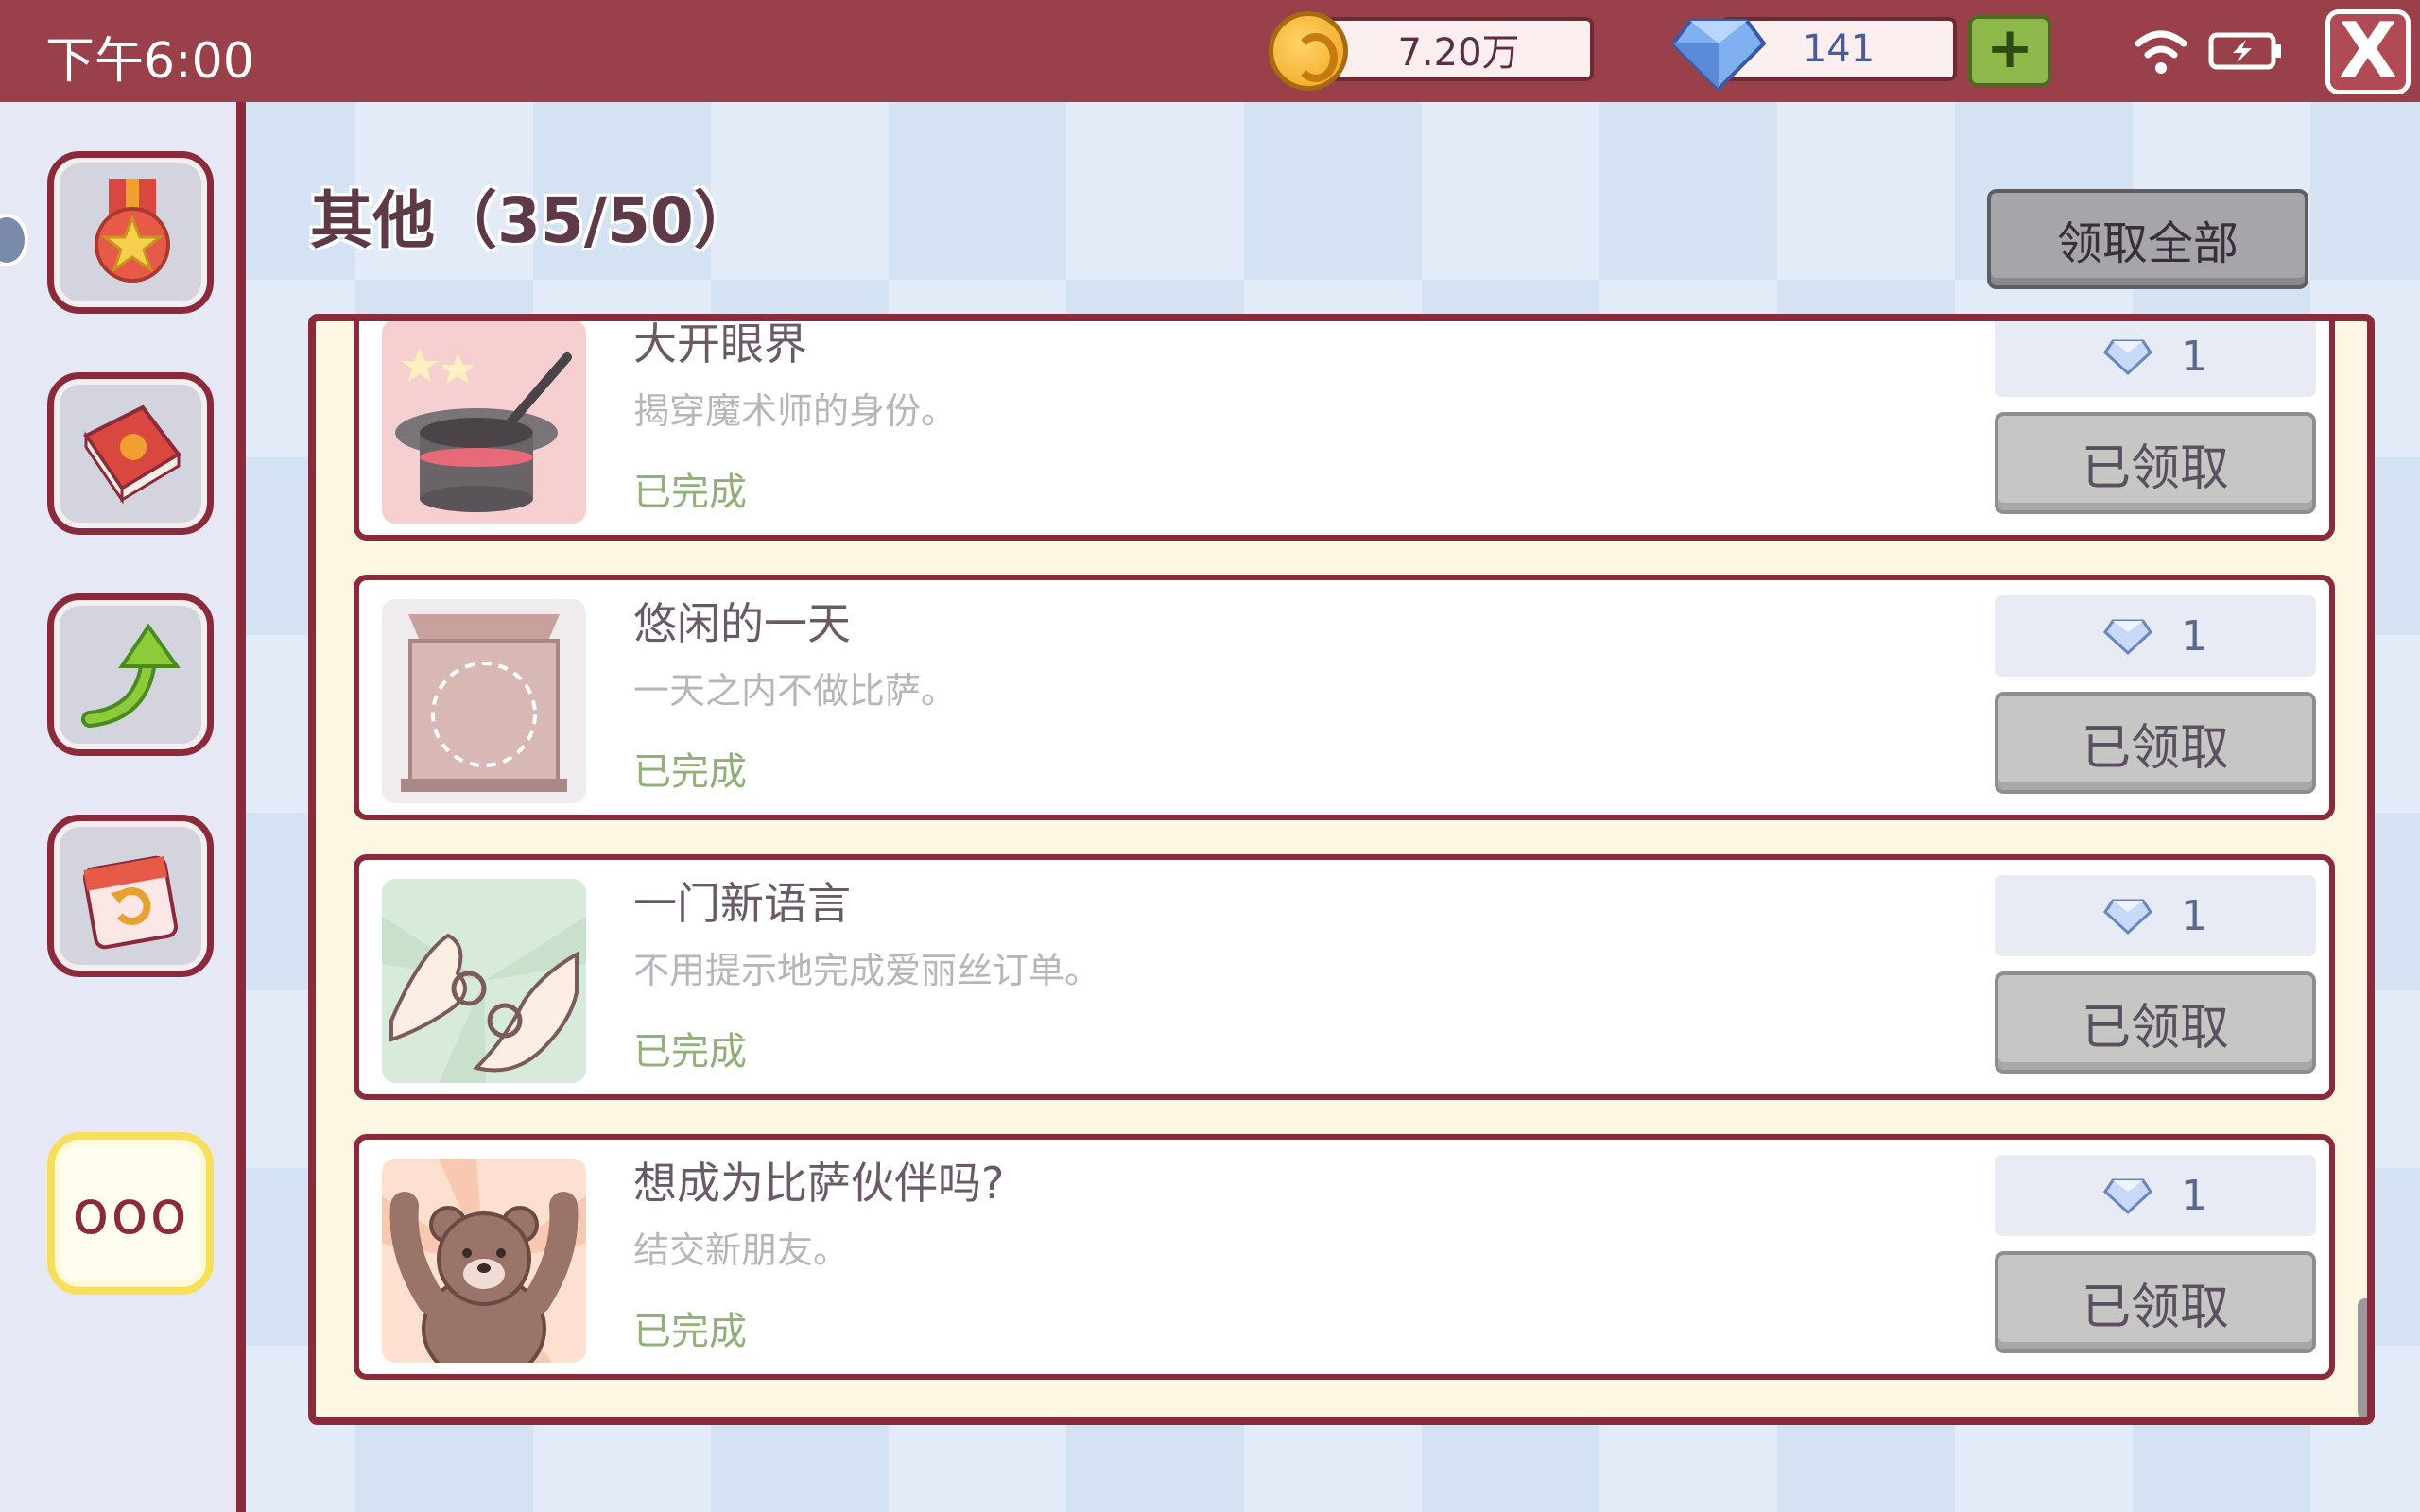  What do you see at coordinates (123, 807) in the screenshot?
I see `sidebar: ooo` at bounding box center [123, 807].